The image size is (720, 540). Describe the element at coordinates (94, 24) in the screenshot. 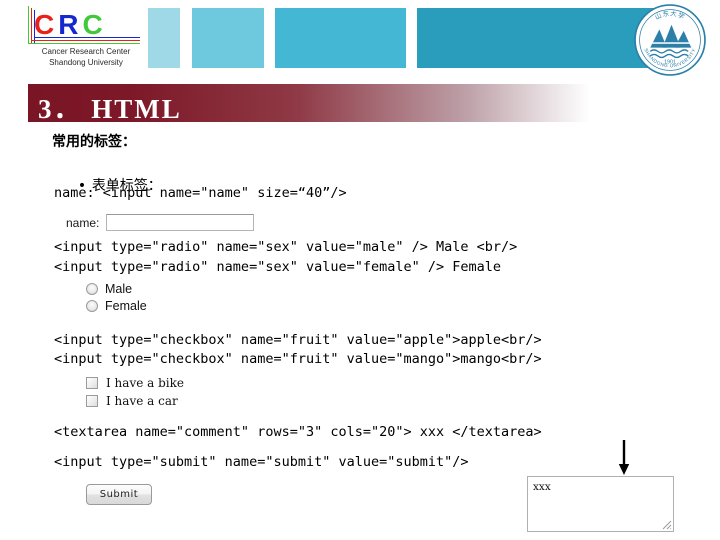

I see `crc-letter-c2: C` at that location.